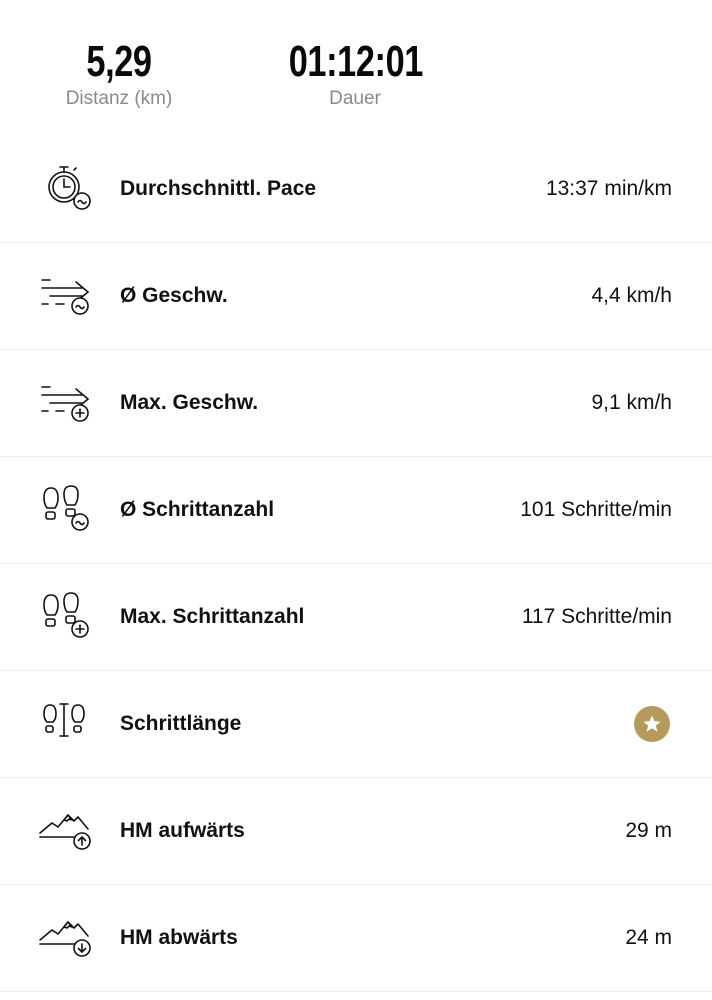 This screenshot has width=712, height=1000. Describe the element at coordinates (66, 617) in the screenshot. I see `footsteps-max-icon` at that location.